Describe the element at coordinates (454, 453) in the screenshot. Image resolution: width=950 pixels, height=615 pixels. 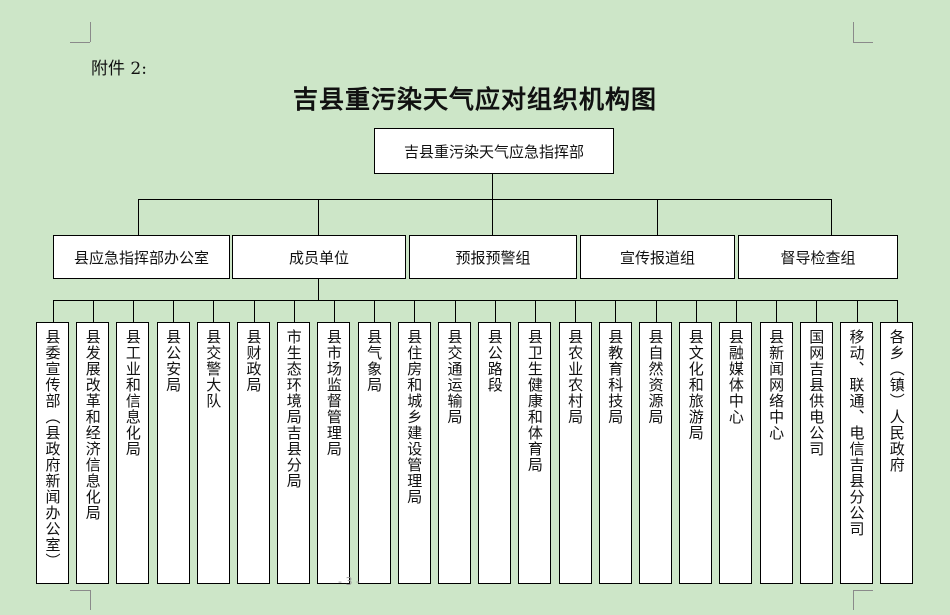
I see `member-unit-node: 县交通运输局` at that location.